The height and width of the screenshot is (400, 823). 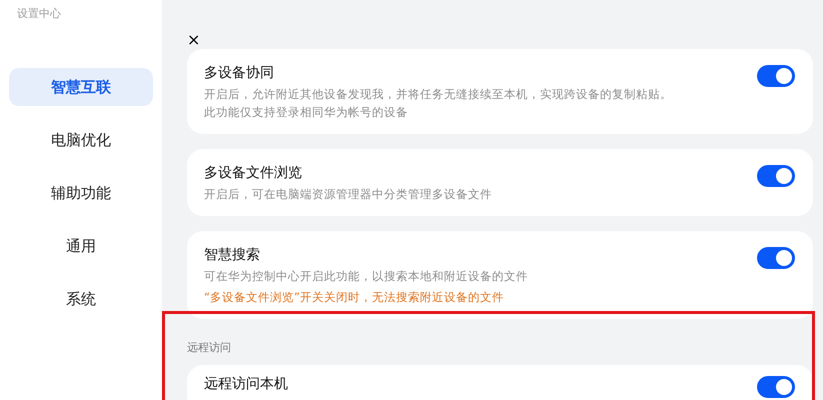 What do you see at coordinates (38, 14) in the screenshot?
I see `window-title: 设置中心` at bounding box center [38, 14].